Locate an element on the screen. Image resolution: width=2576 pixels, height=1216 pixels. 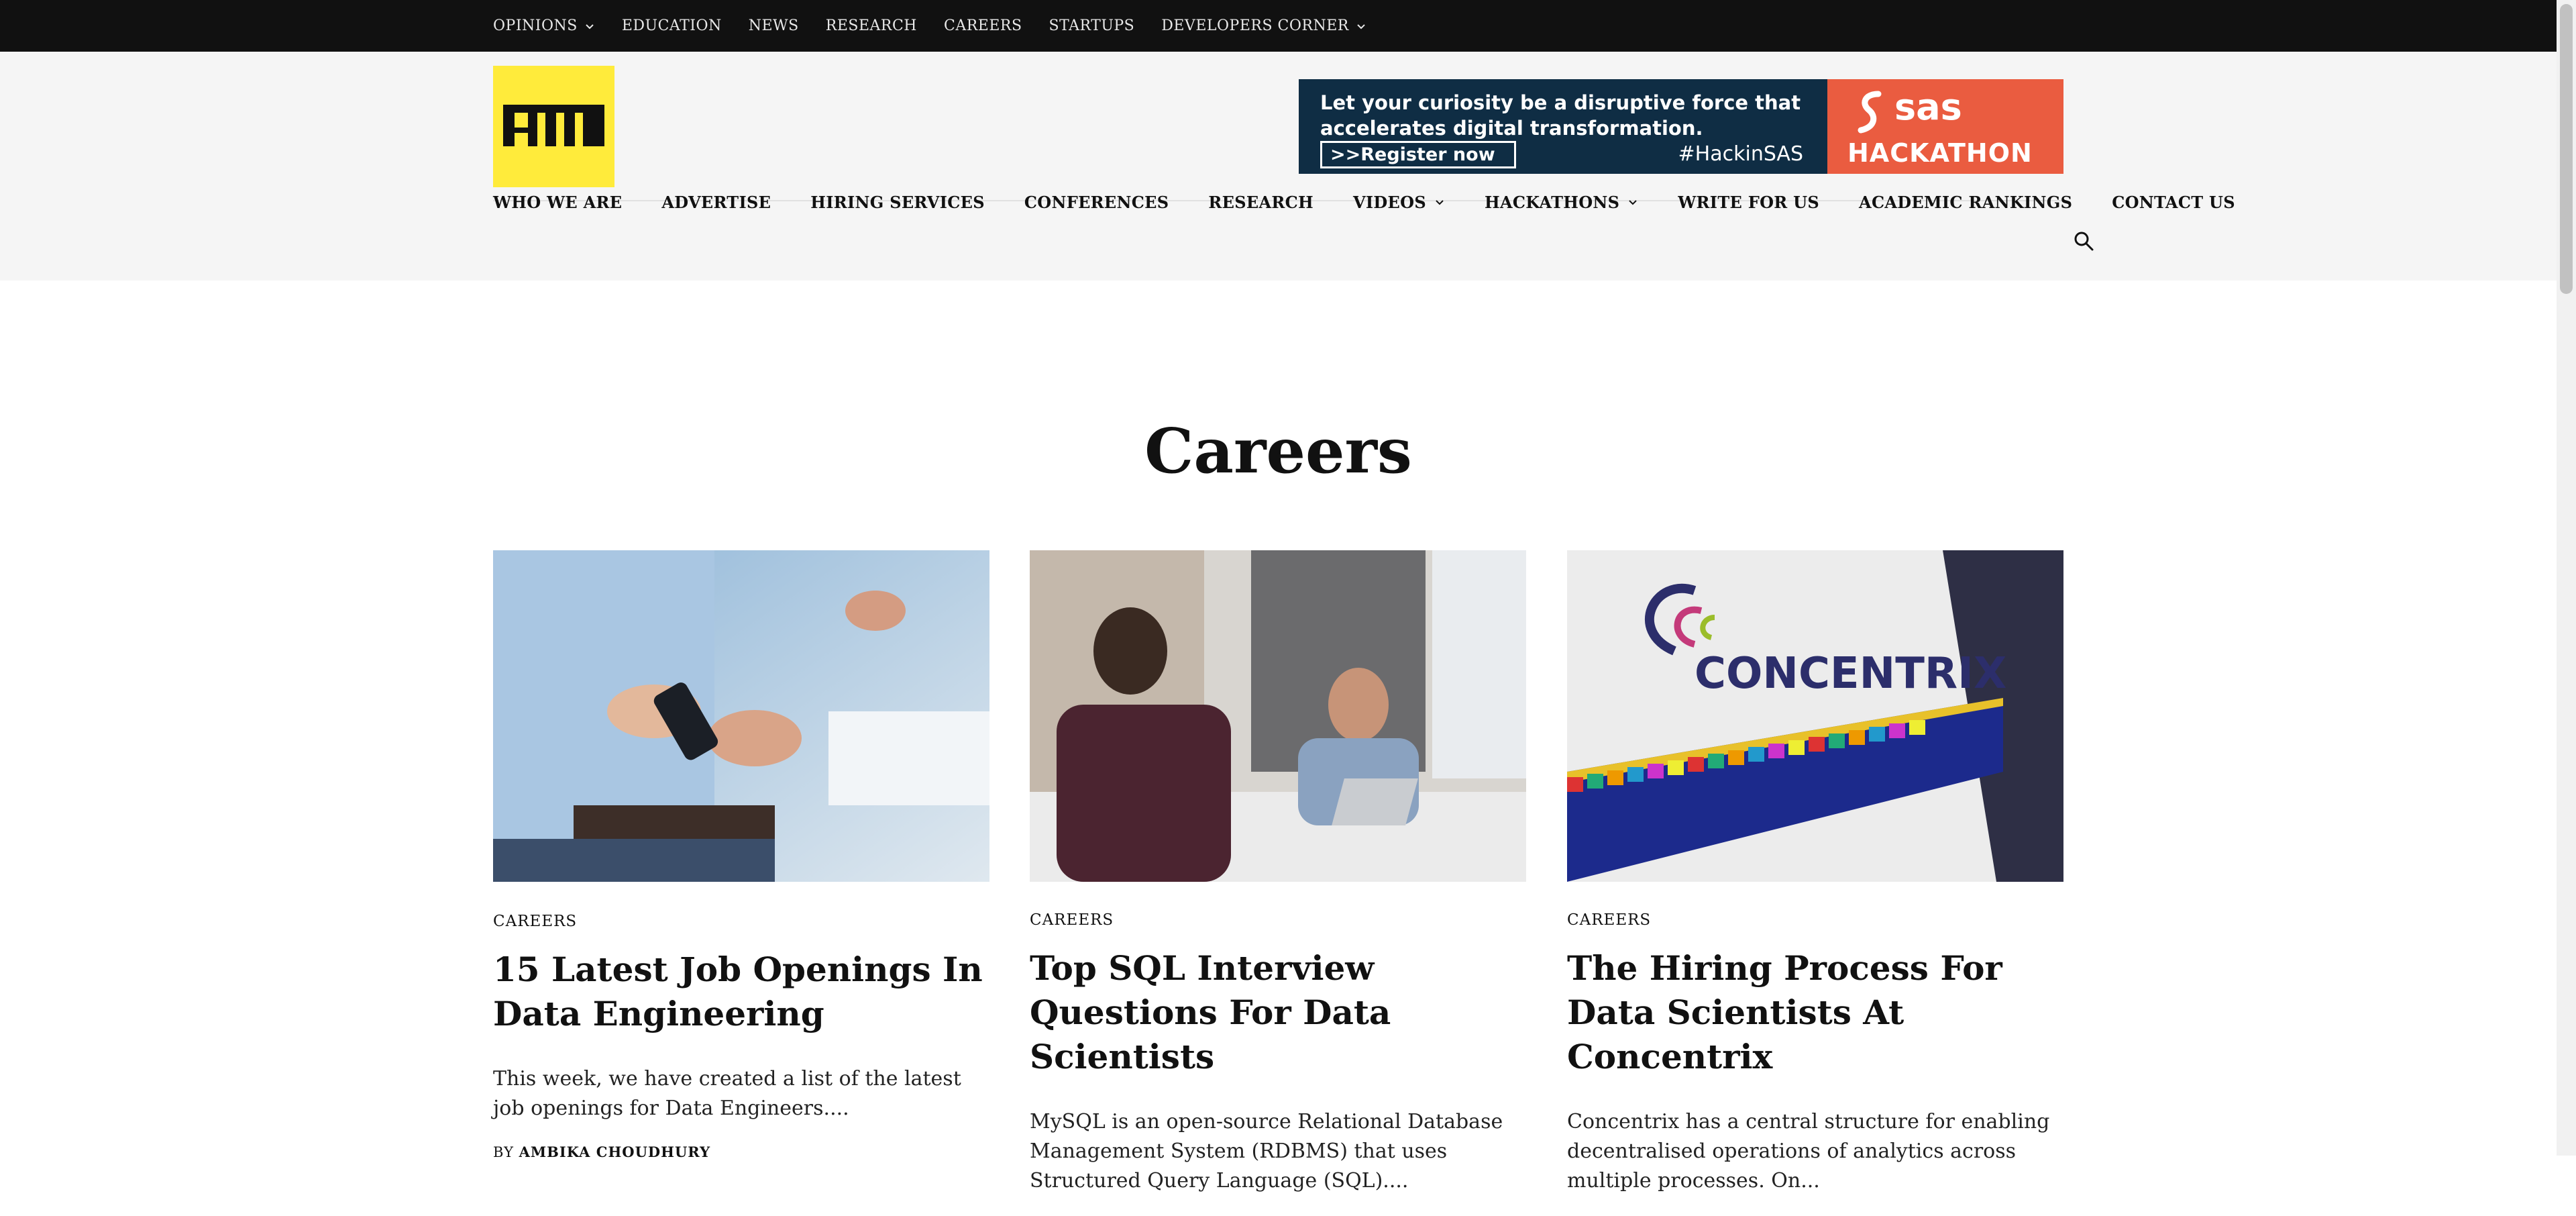
article-byline: BY AMBIKA CHOUDHURY is located at coordinates (741, 1152).